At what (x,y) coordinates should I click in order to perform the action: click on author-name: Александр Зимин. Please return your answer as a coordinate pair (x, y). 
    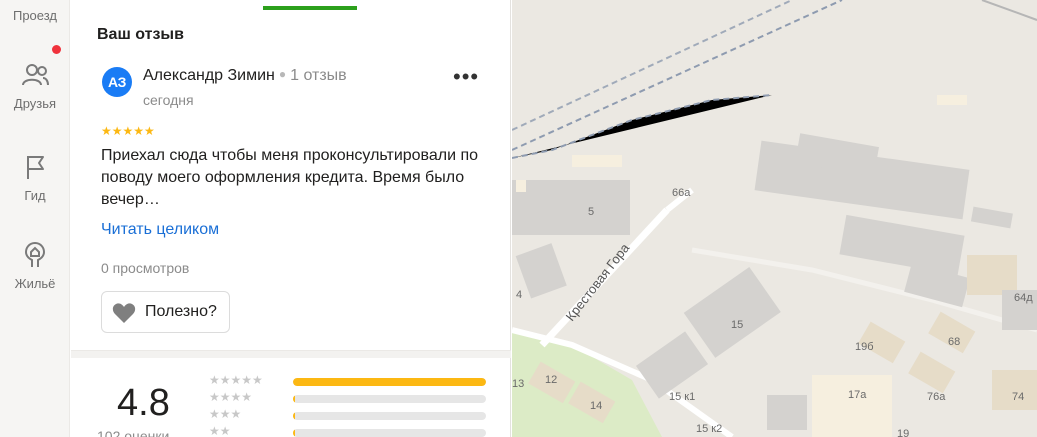
    Looking at the image, I should click on (209, 75).